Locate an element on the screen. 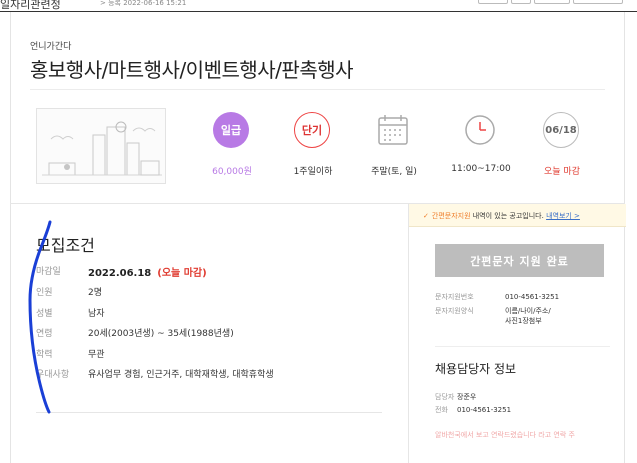  pen-annotation is located at coordinates (40, 317).